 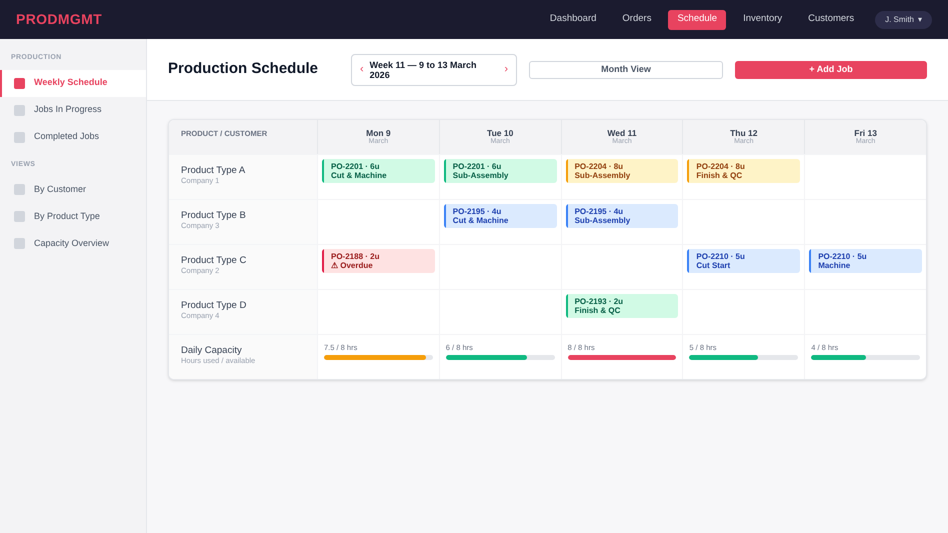 What do you see at coordinates (763, 20) in the screenshot?
I see `nav-tab: Inventory` at bounding box center [763, 20].